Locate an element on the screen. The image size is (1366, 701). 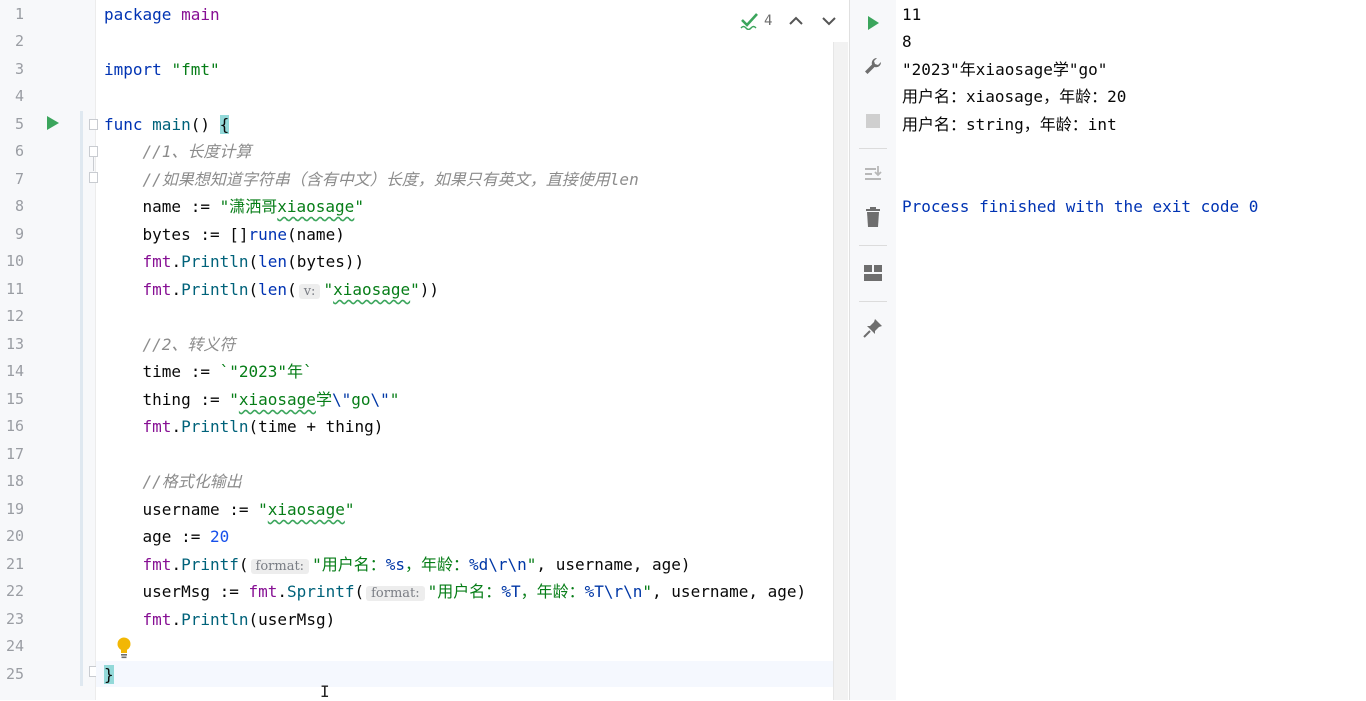
settings-button is located at coordinates (873, 66).